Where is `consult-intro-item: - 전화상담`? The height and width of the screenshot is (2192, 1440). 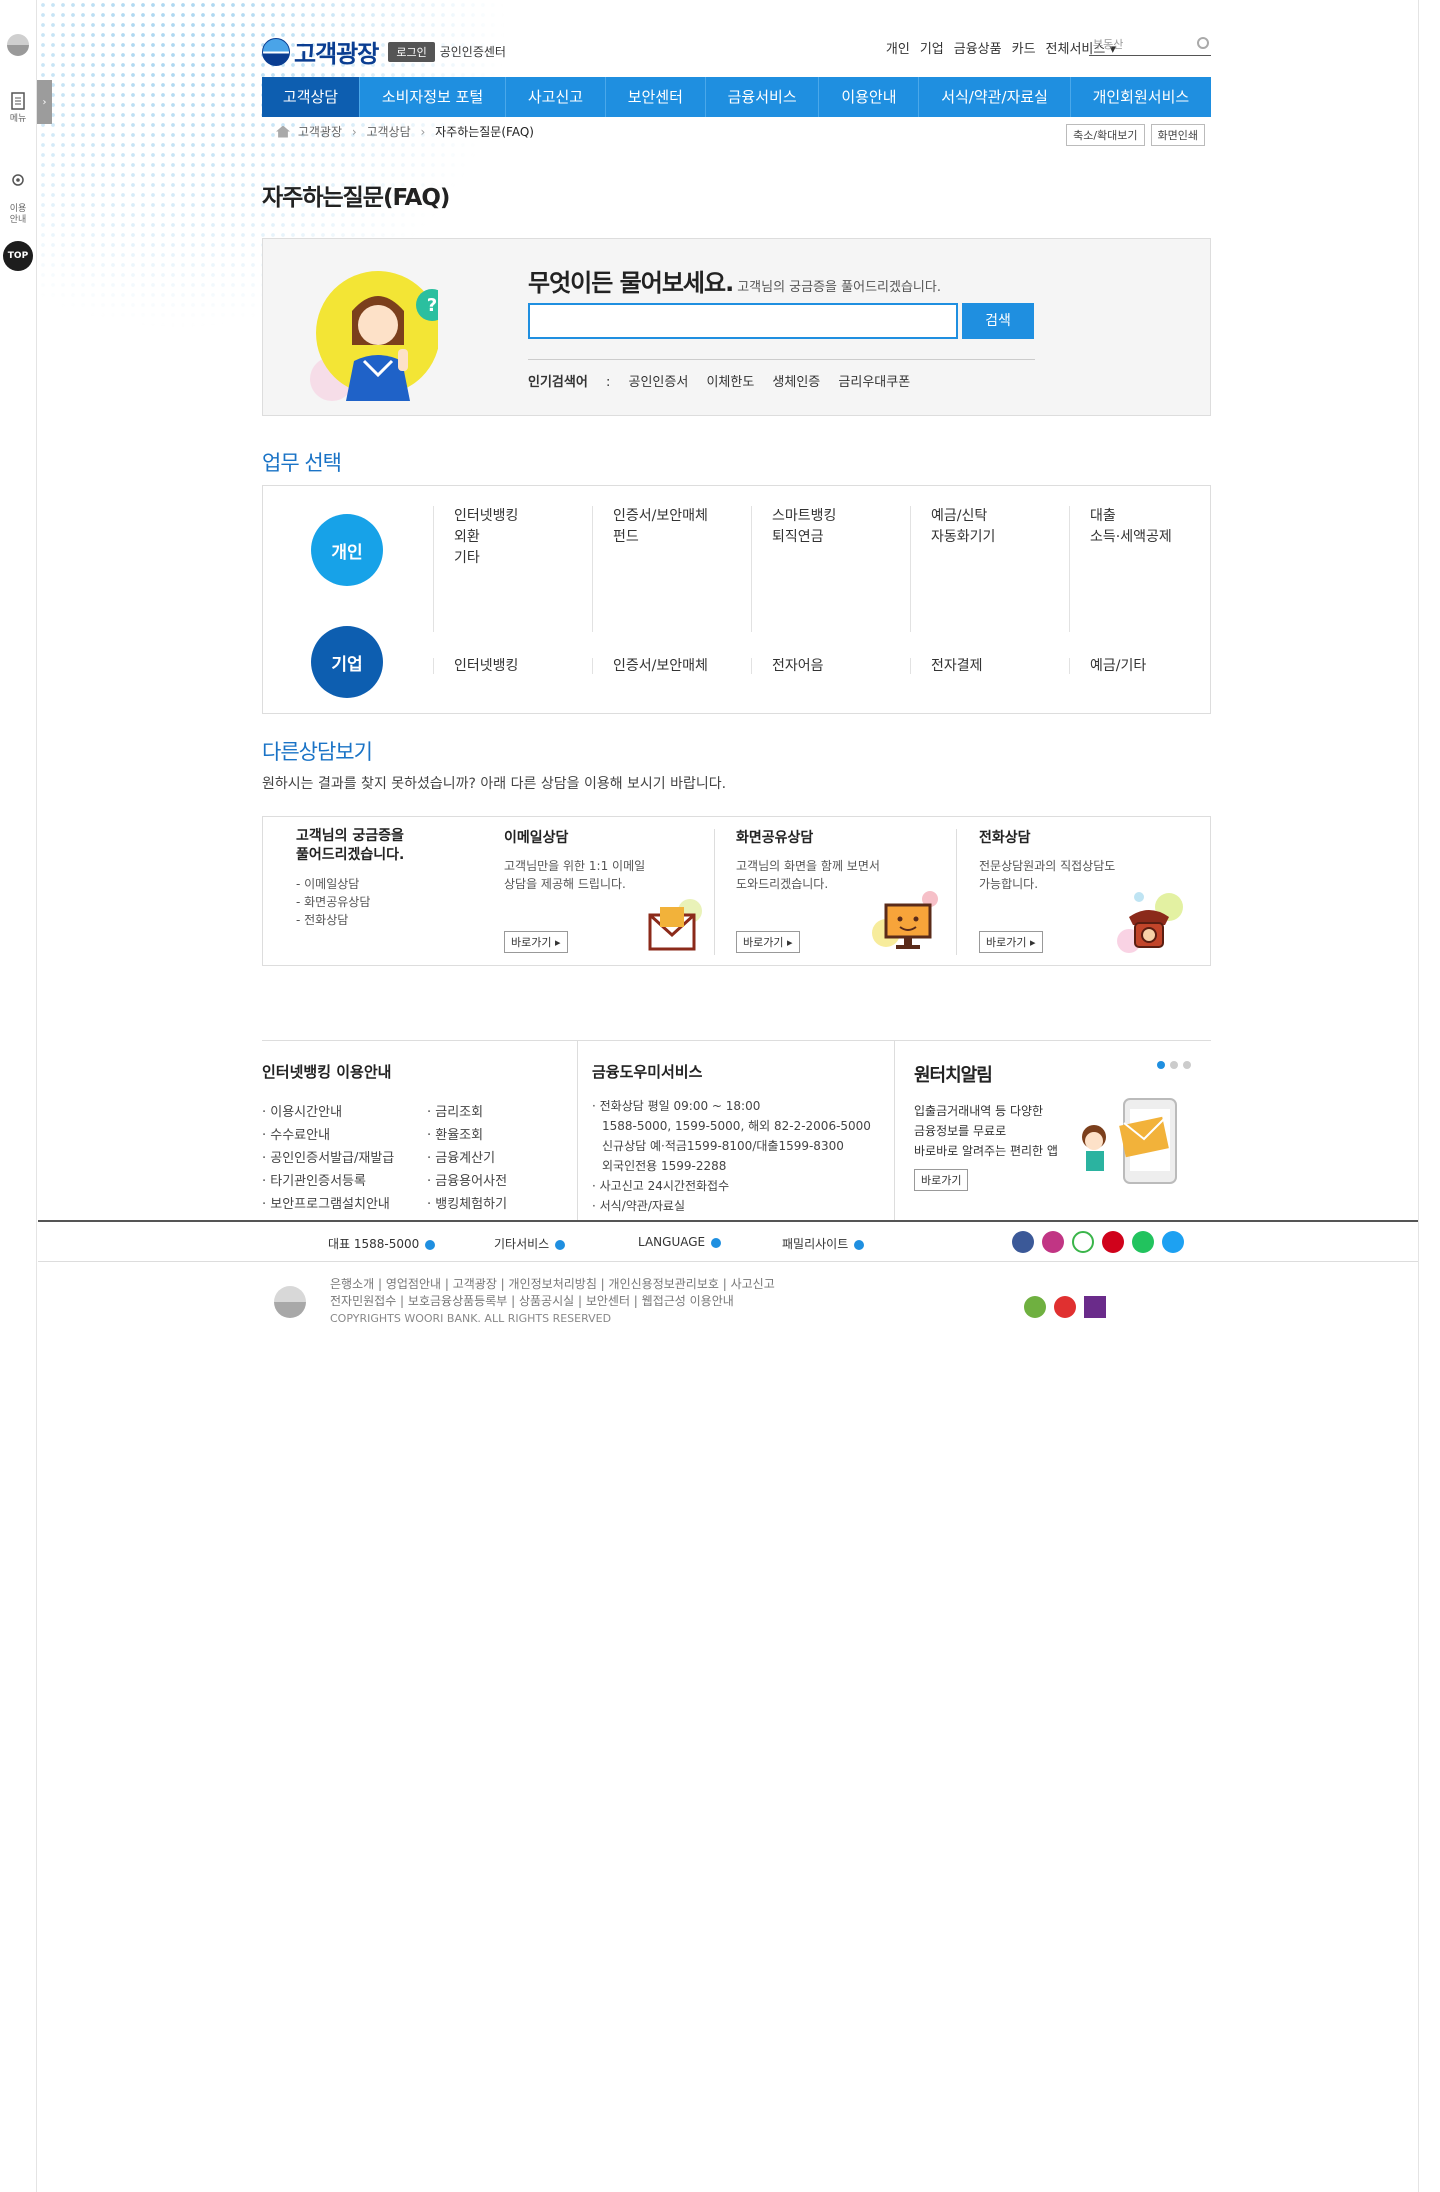 consult-intro-item: - 전화상담 is located at coordinates (322, 920).